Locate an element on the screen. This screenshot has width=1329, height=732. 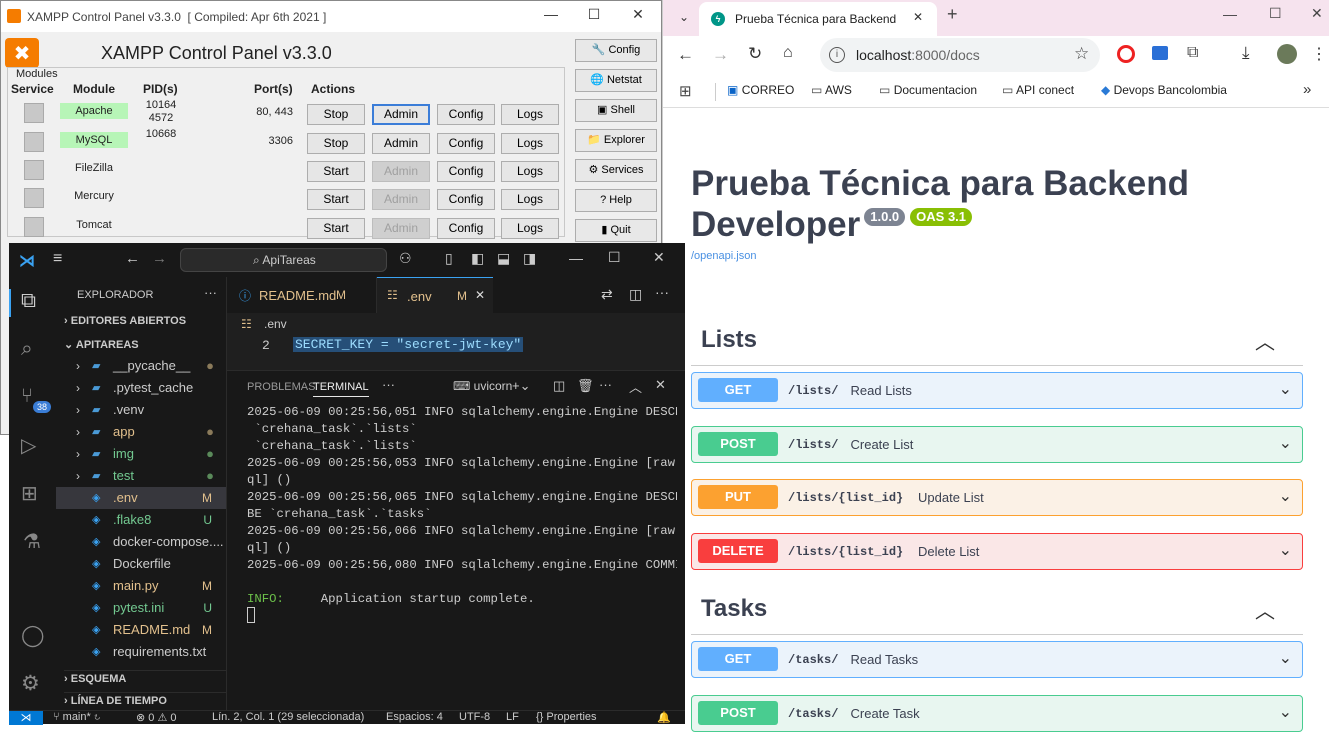
remote-icon: ⋊ is located at coordinates (26, 718).